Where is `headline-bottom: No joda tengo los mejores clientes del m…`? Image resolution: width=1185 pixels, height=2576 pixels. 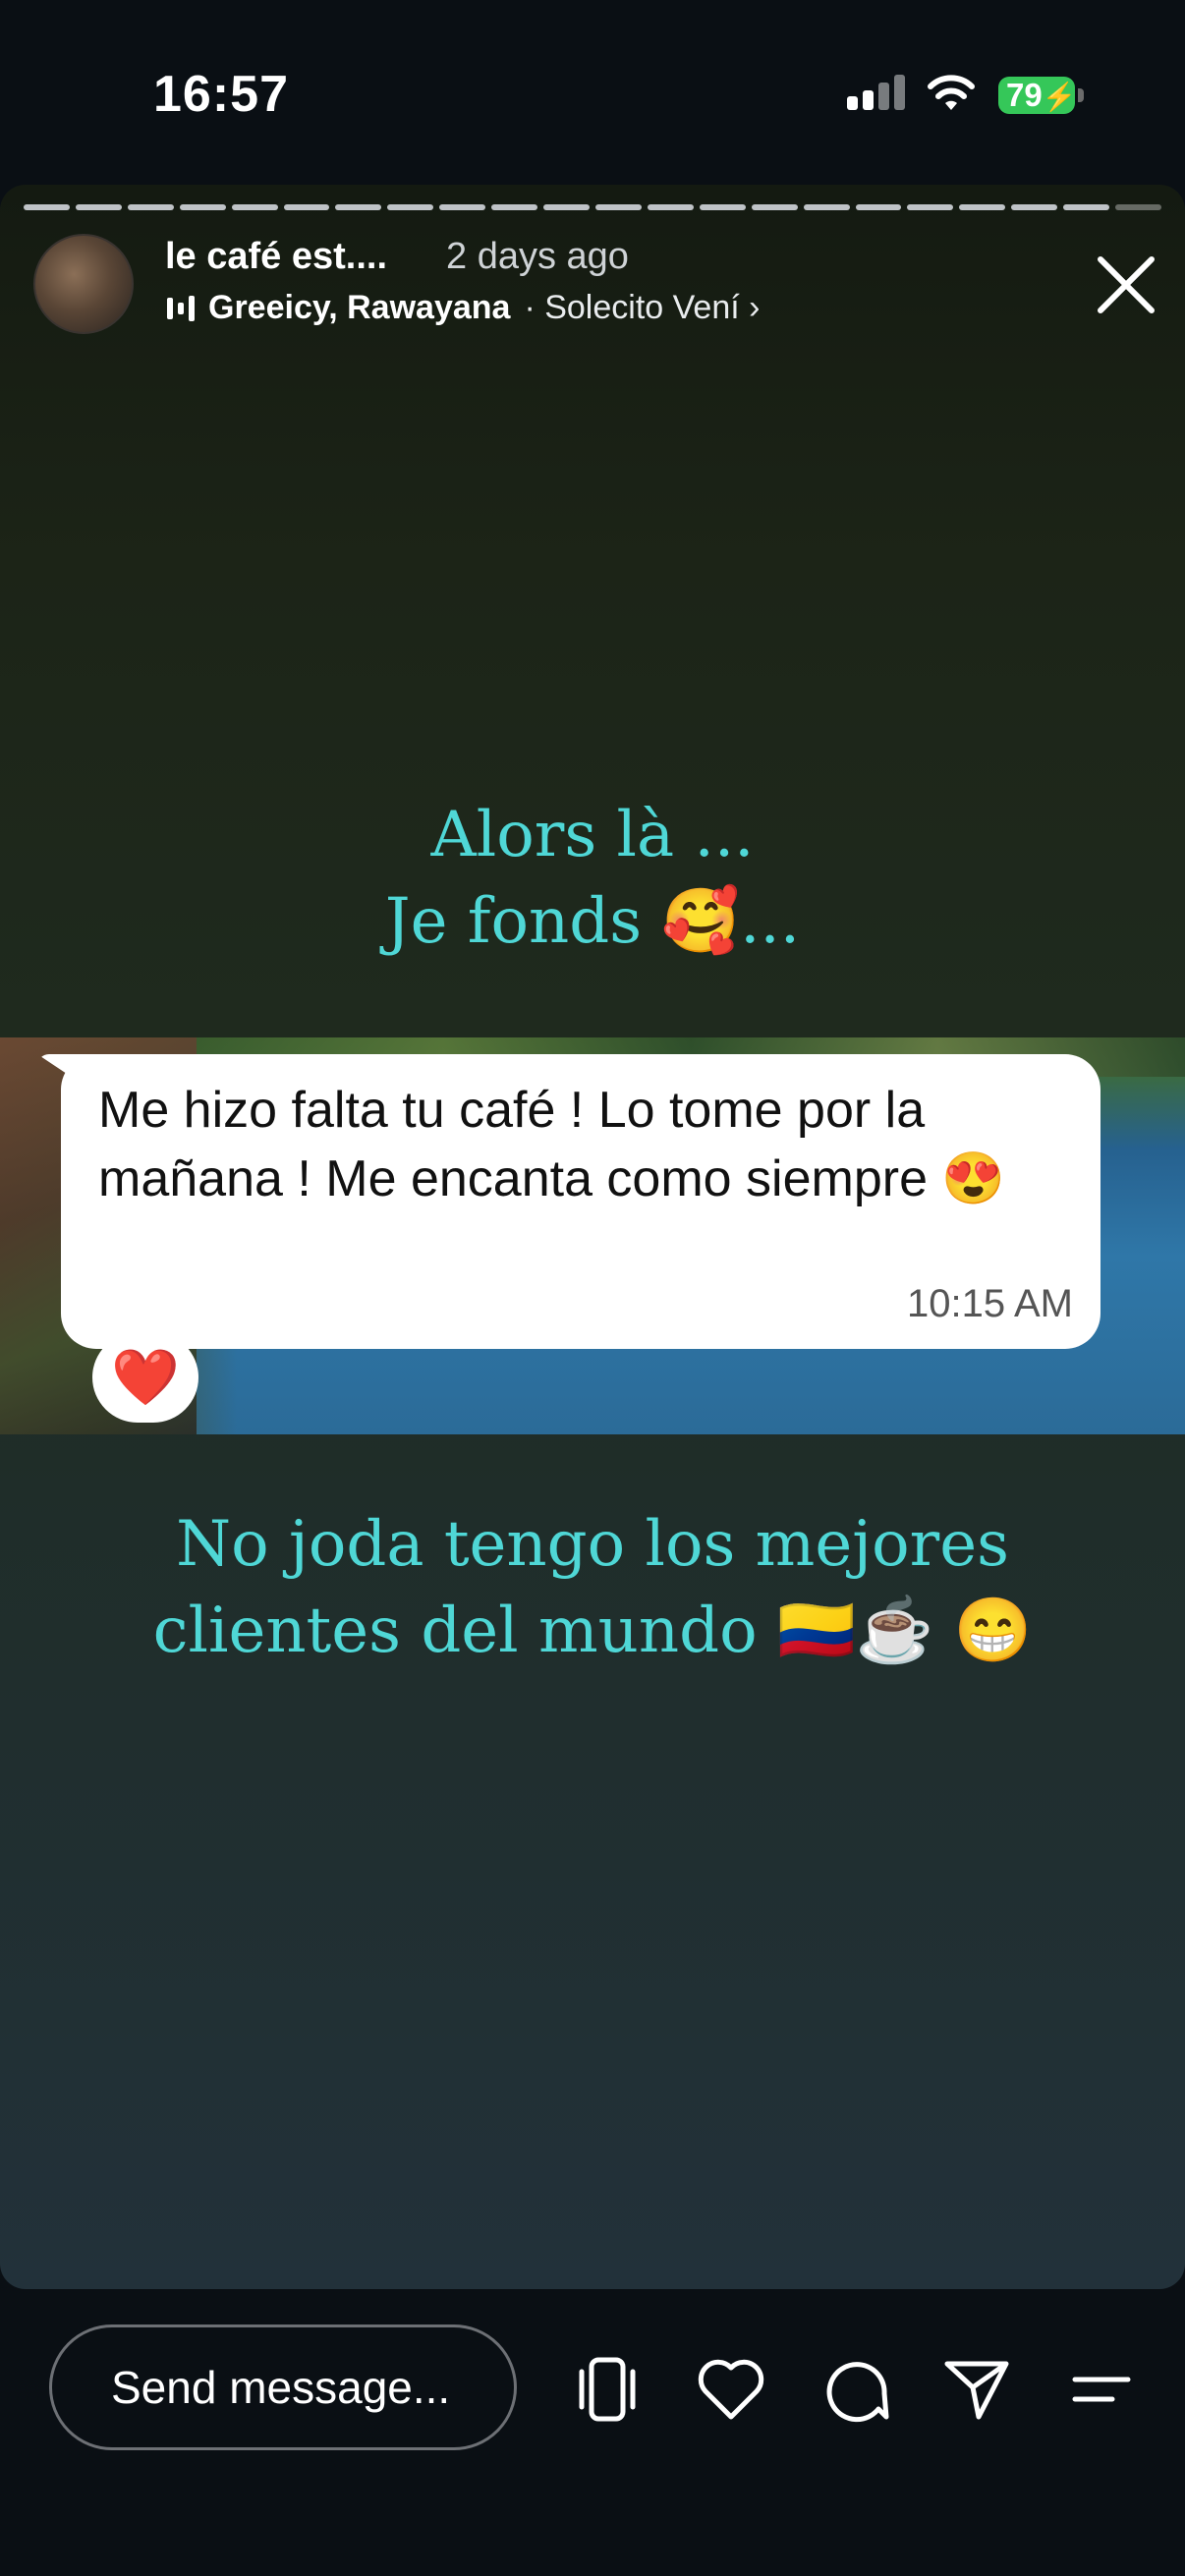
headline-bottom: No joda tengo los mejores clientes del m… is located at coordinates (592, 1587).